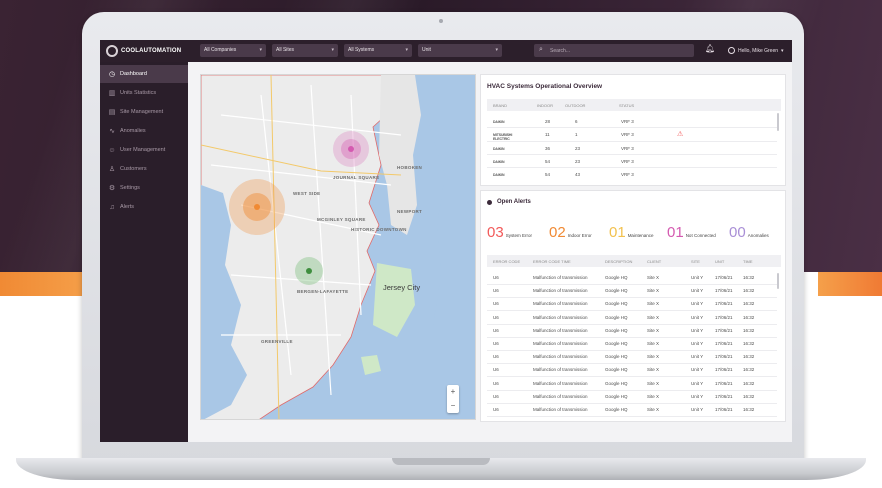  I want to click on col-header: UNIT, so click(720, 261).